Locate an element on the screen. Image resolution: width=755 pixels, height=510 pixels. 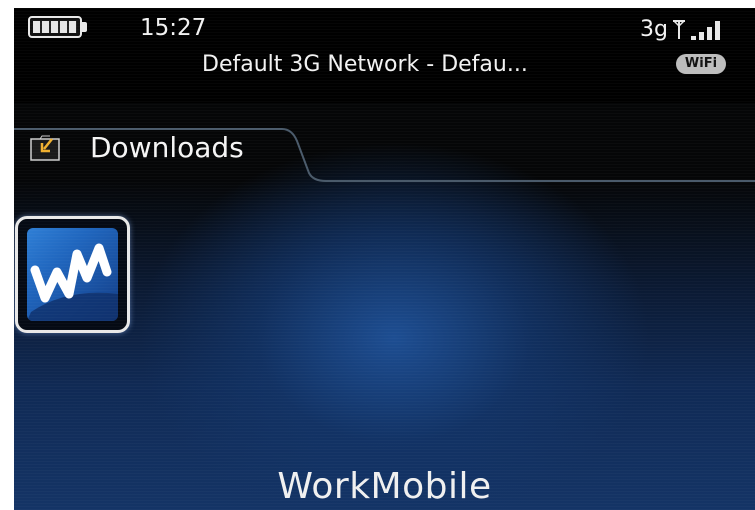
folder-download-icon is located at coordinates (45, 148).